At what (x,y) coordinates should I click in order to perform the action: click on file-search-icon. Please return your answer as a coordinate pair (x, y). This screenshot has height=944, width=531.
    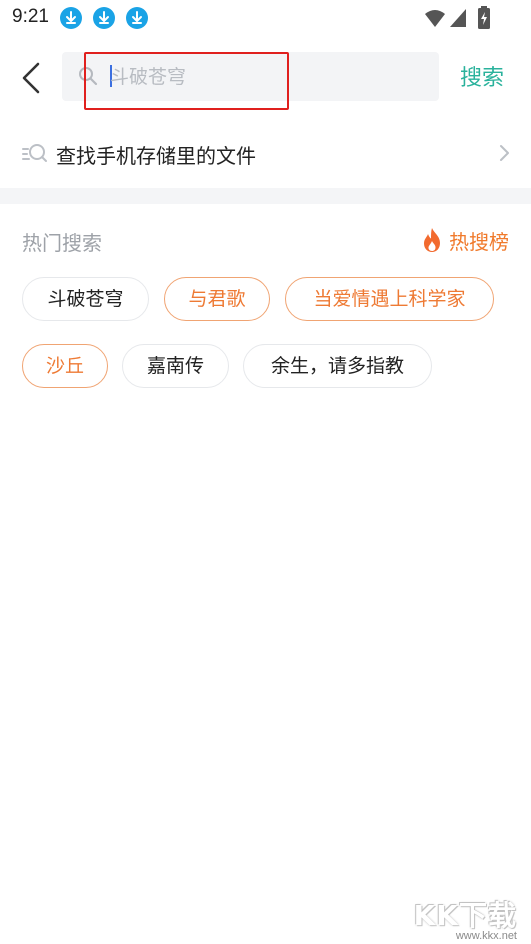
    Looking at the image, I should click on (34, 153).